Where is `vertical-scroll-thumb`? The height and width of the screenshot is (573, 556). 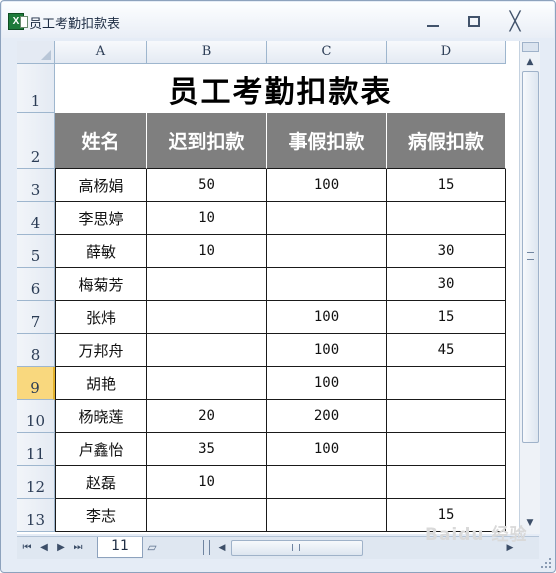
vertical-scroll-thumb is located at coordinates (530, 257).